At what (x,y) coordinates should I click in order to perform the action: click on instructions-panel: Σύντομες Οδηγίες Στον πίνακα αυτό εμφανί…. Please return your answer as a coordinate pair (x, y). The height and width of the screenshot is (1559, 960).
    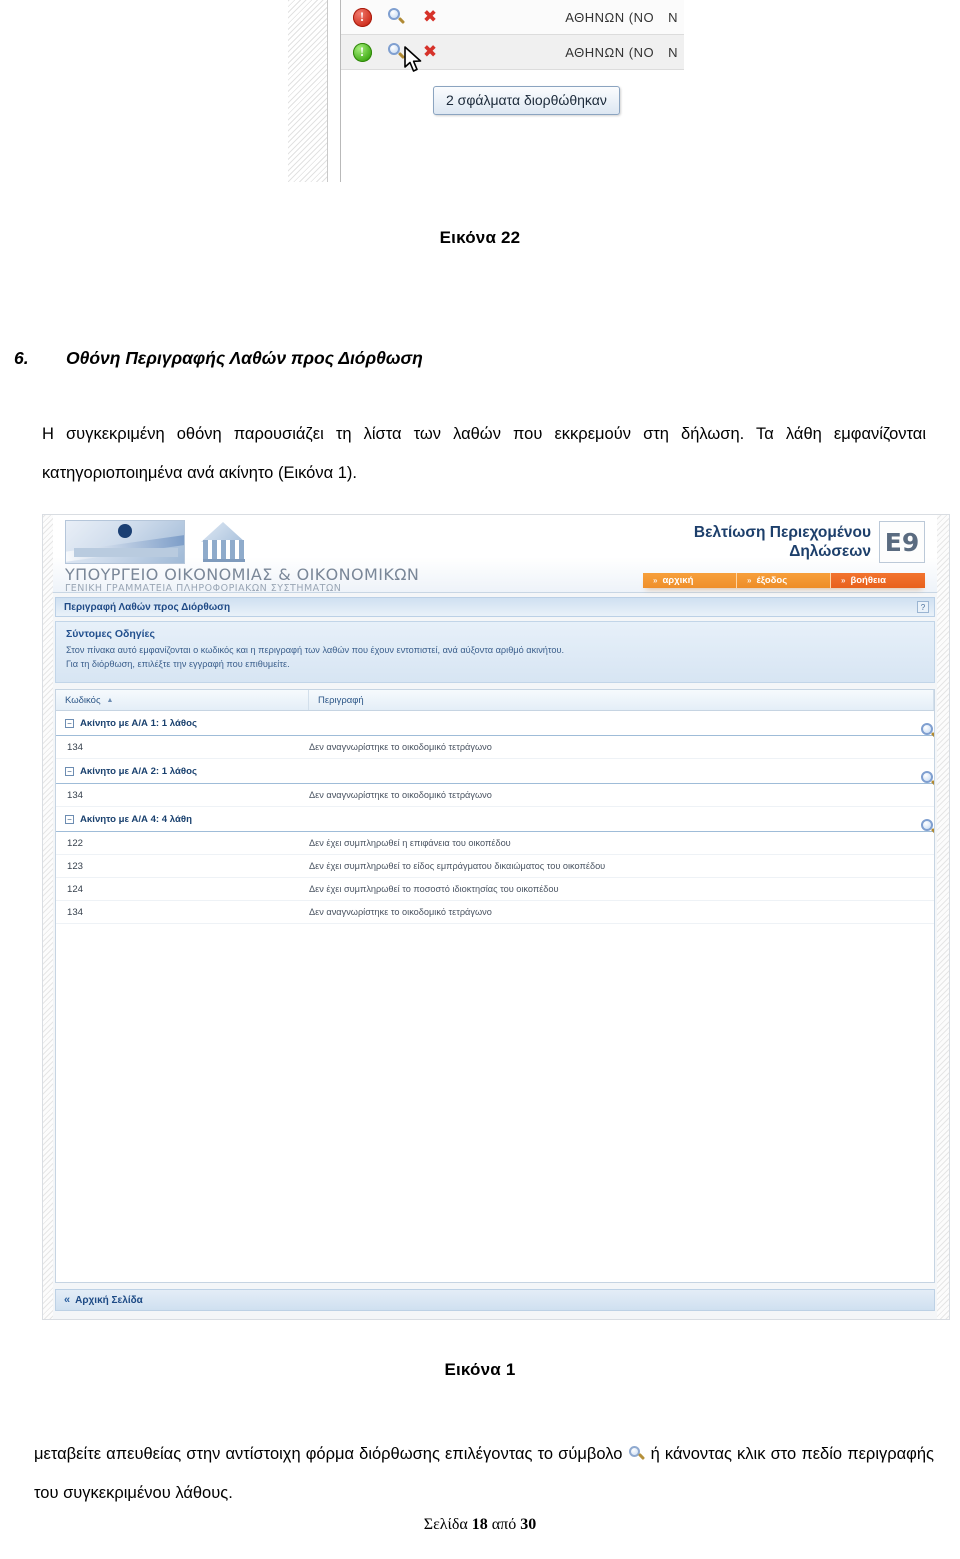
    Looking at the image, I should click on (495, 652).